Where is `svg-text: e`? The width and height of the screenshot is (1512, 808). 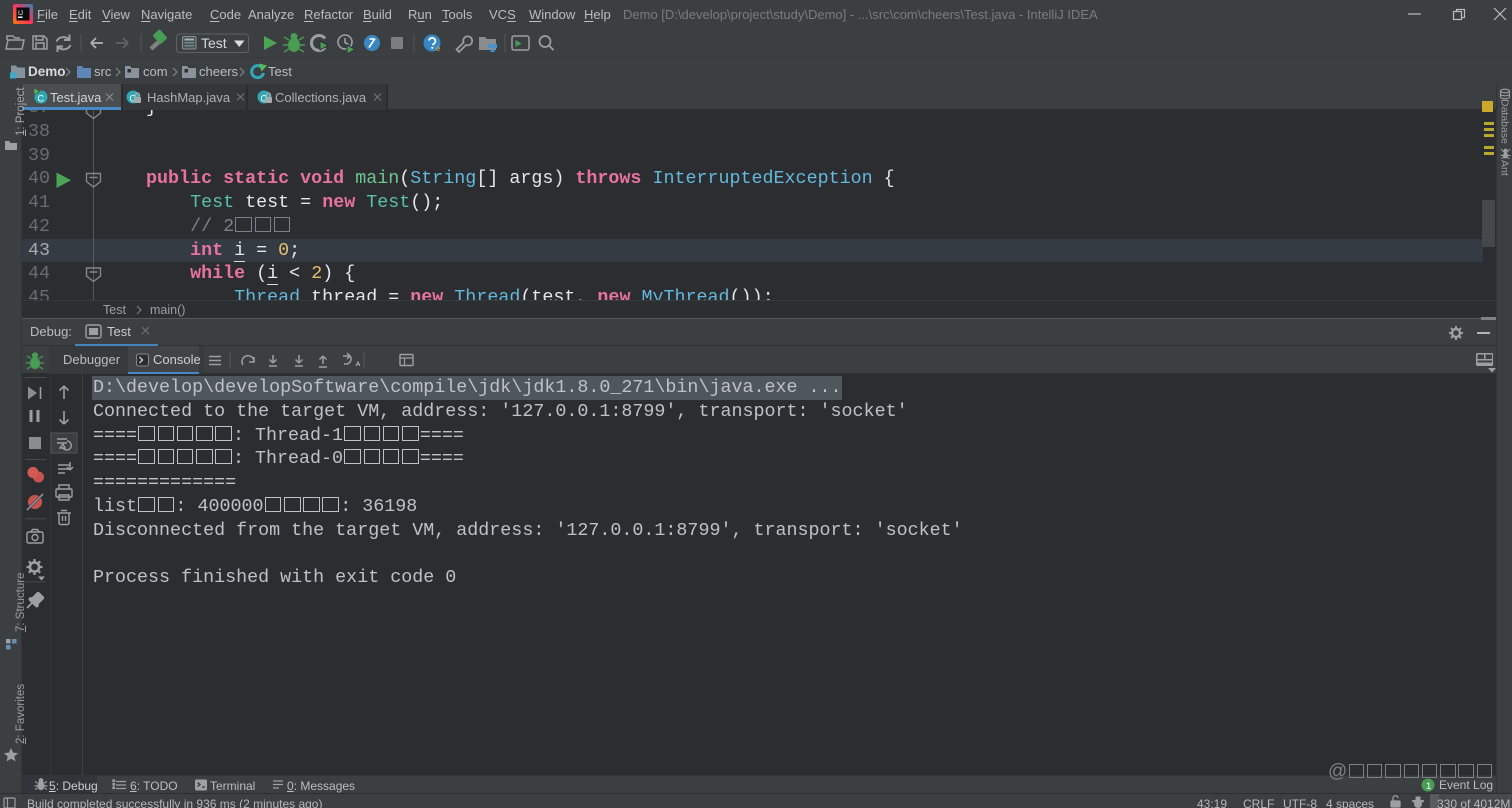 svg-text: e is located at coordinates (438, 48).